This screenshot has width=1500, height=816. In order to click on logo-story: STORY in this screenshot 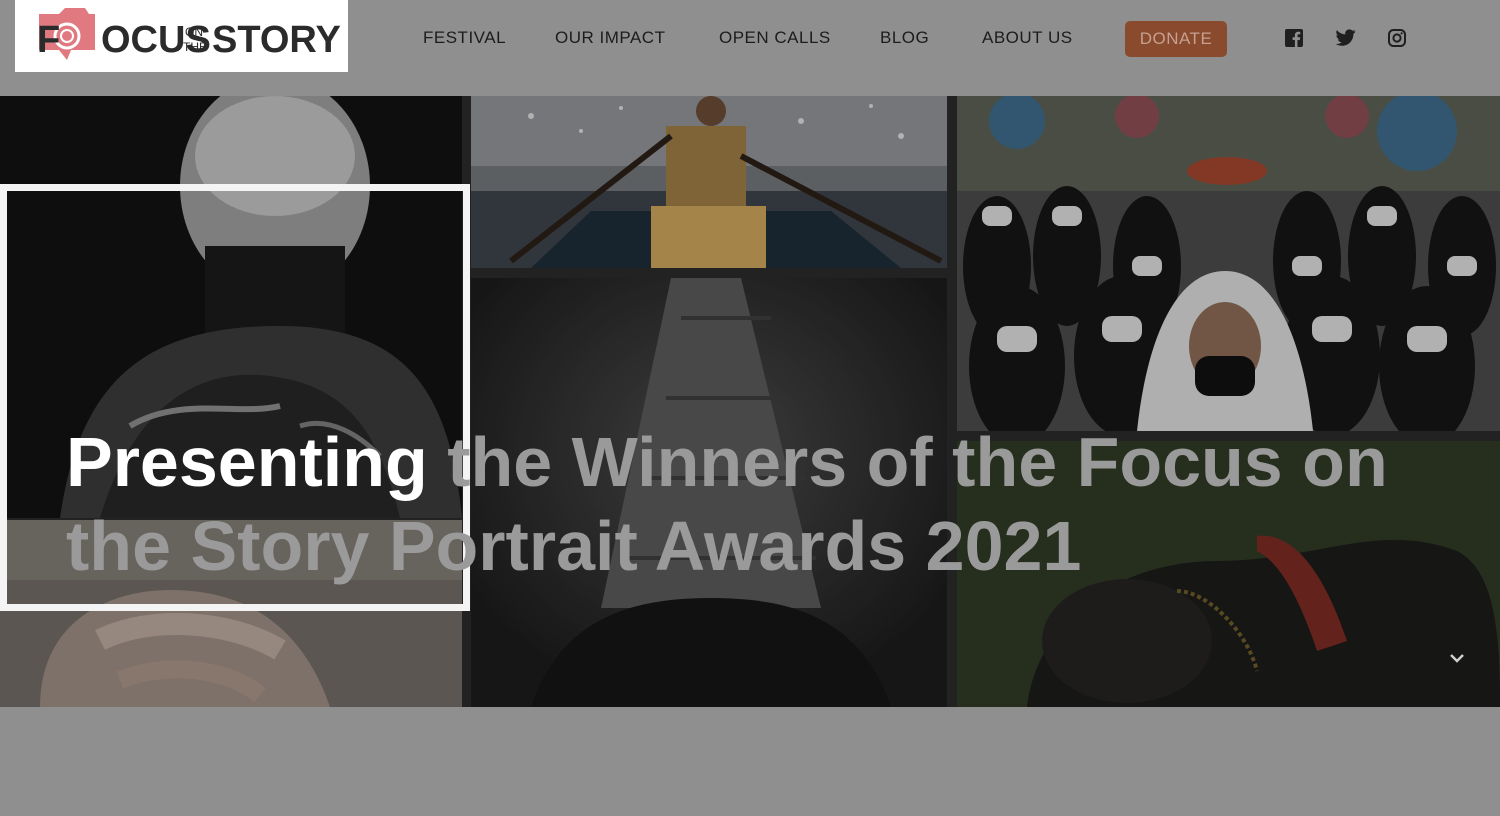, I will do `click(276, 40)`.